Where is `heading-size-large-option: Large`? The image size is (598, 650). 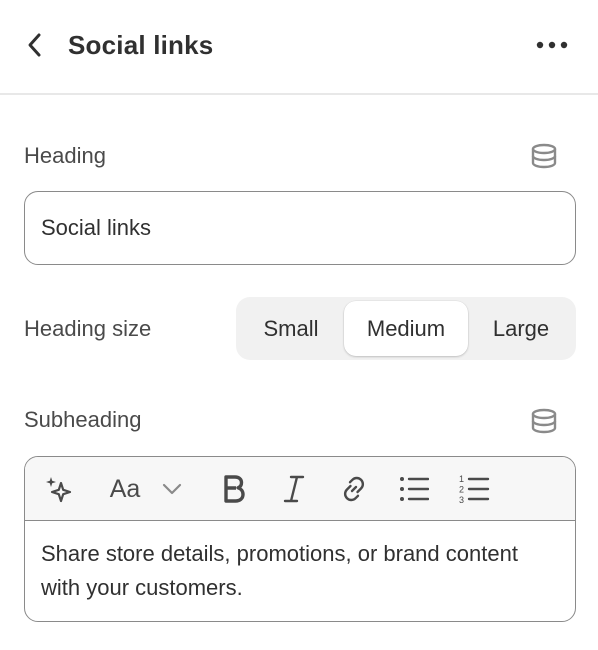 heading-size-large-option: Large is located at coordinates (521, 328).